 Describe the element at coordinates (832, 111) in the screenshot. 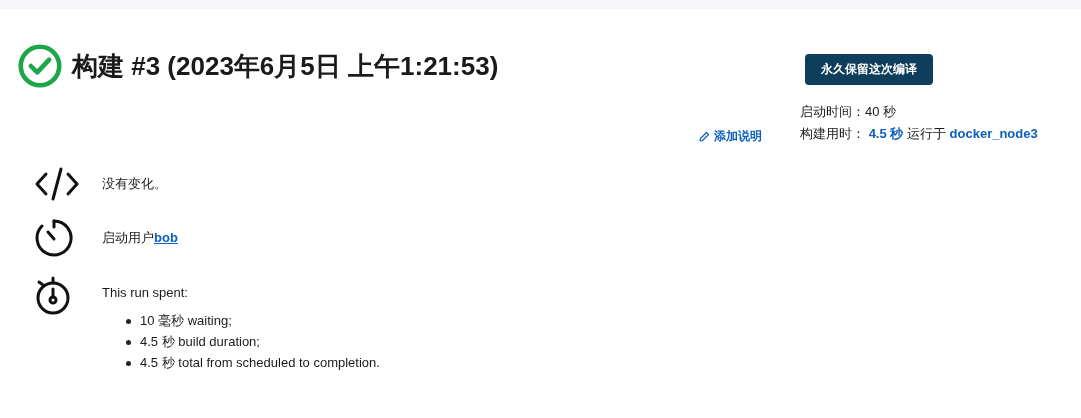

I see `started-label: 启动时间：` at that location.